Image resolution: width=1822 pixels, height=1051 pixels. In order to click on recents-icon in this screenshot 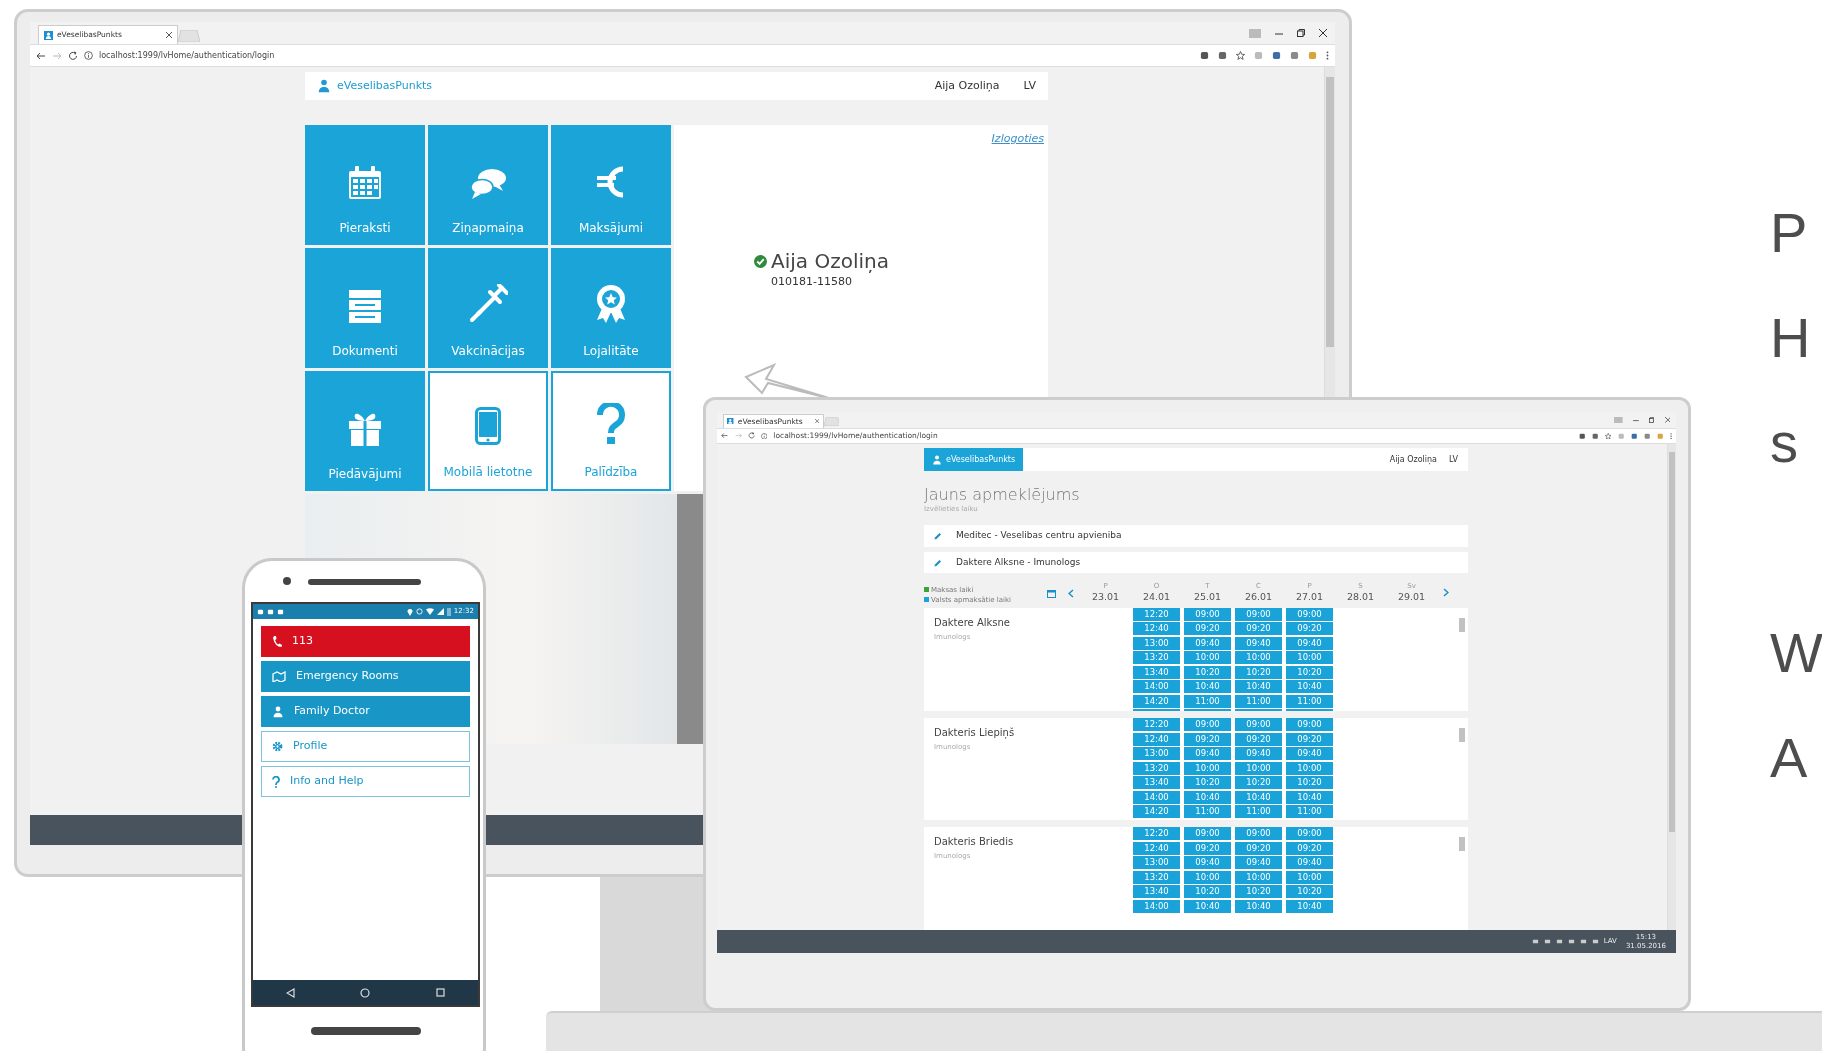, I will do `click(441, 992)`.